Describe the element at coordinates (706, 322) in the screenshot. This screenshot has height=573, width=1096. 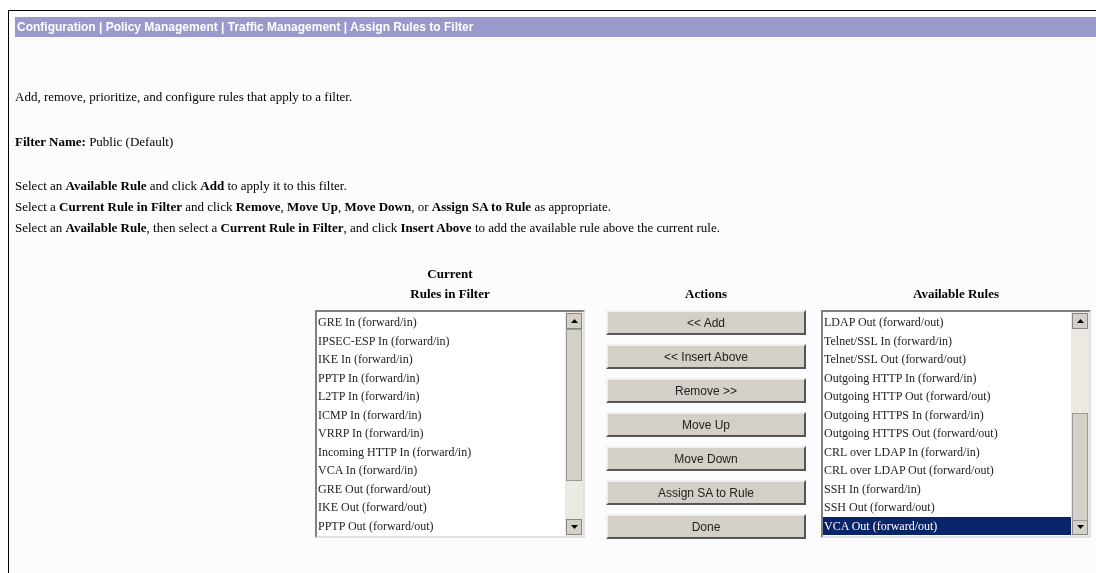
I see `action-button: << Add` at that location.